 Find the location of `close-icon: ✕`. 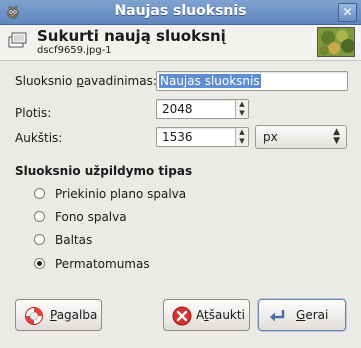

close-icon: ✕ is located at coordinates (347, 12).